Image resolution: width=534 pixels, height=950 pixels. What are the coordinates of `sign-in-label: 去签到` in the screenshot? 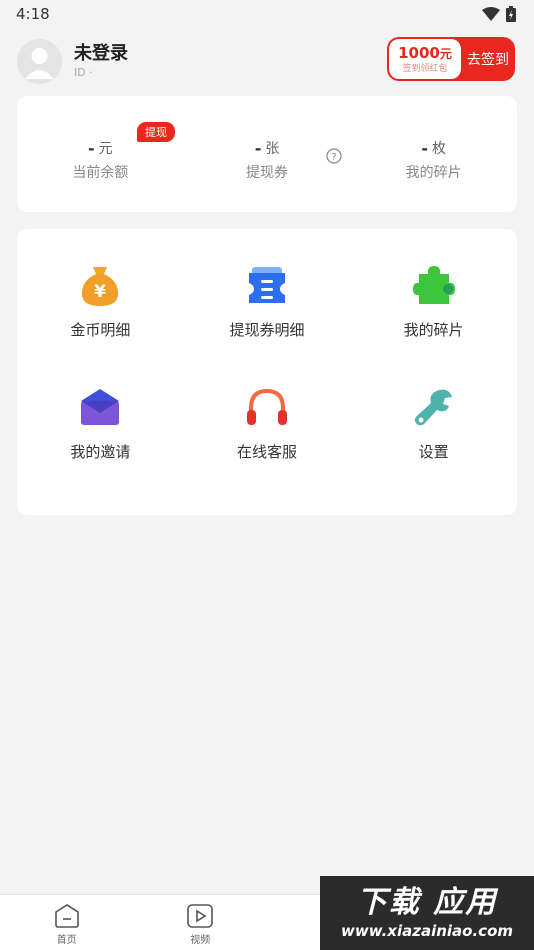 It's located at (488, 59).